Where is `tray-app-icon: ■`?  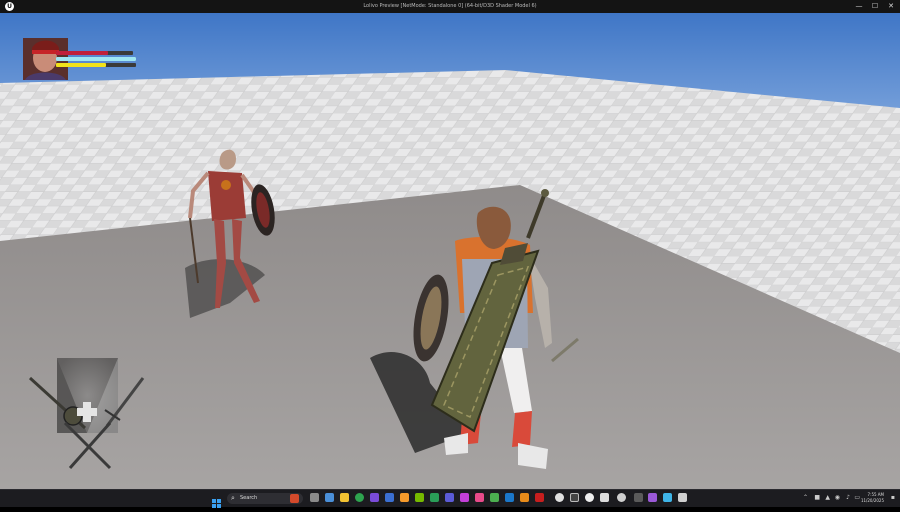 tray-app-icon: ■ is located at coordinates (817, 497).